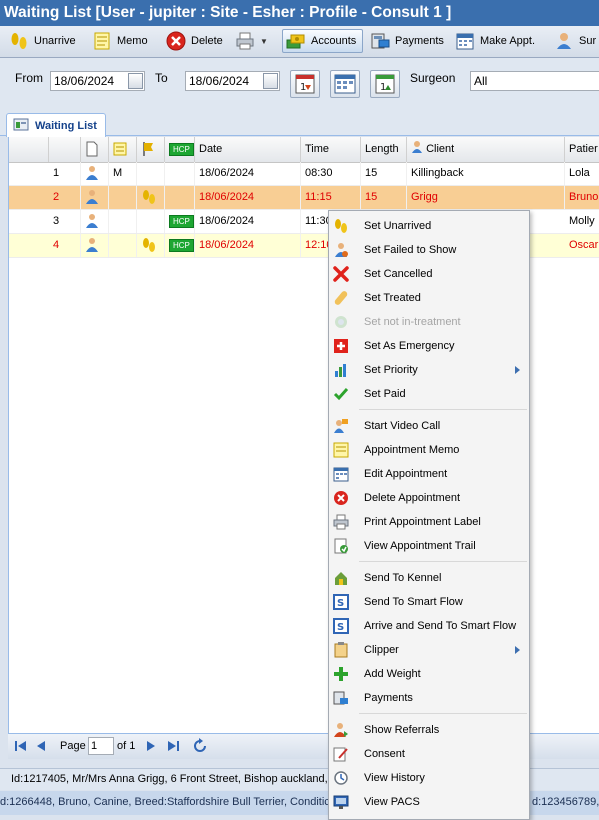 The image size is (599, 820). What do you see at coordinates (101, 746) in the screenshot?
I see `page-number-input: 1` at bounding box center [101, 746].